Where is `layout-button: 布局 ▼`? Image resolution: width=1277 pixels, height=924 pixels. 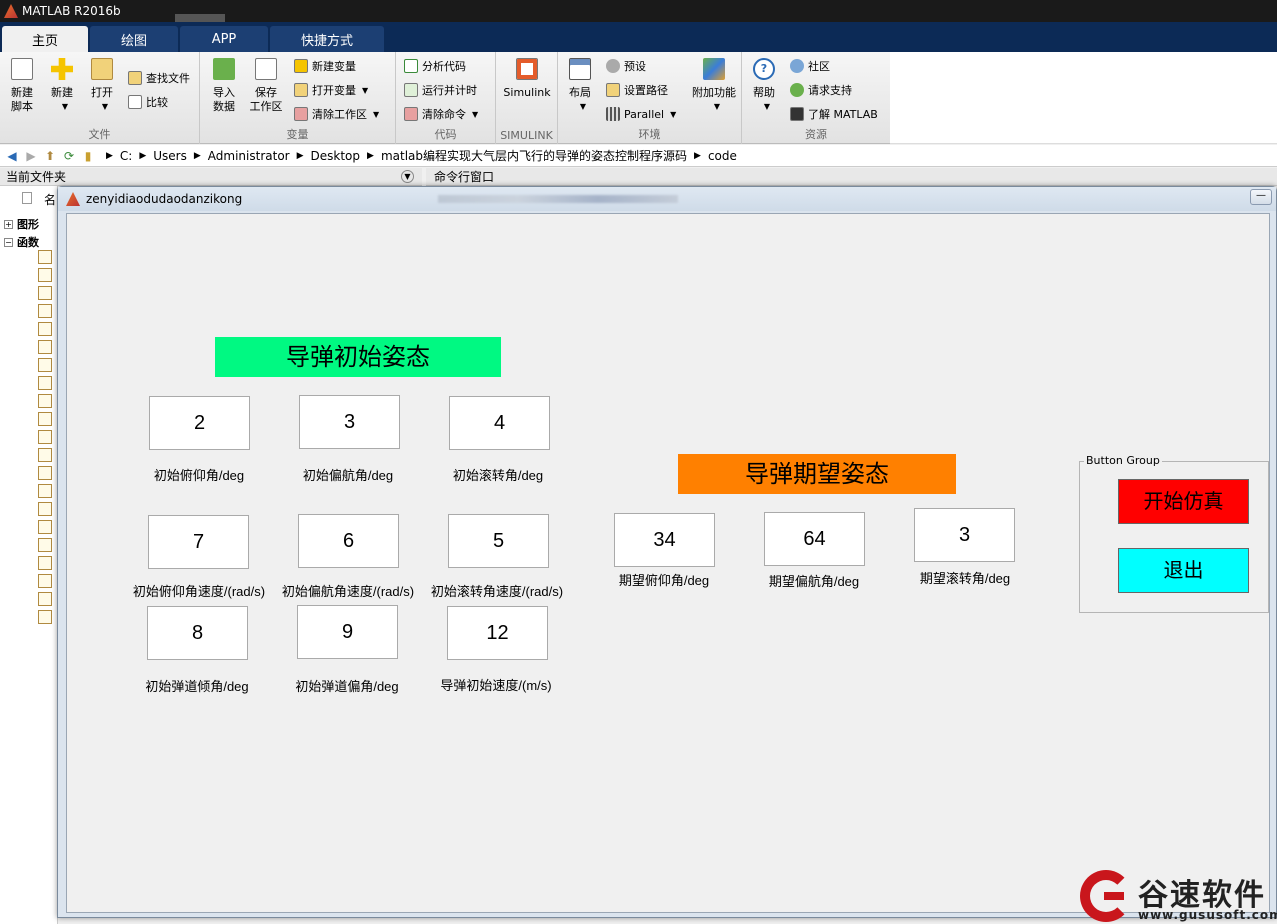
layout-button: 布局 ▼ is located at coordinates (580, 86).